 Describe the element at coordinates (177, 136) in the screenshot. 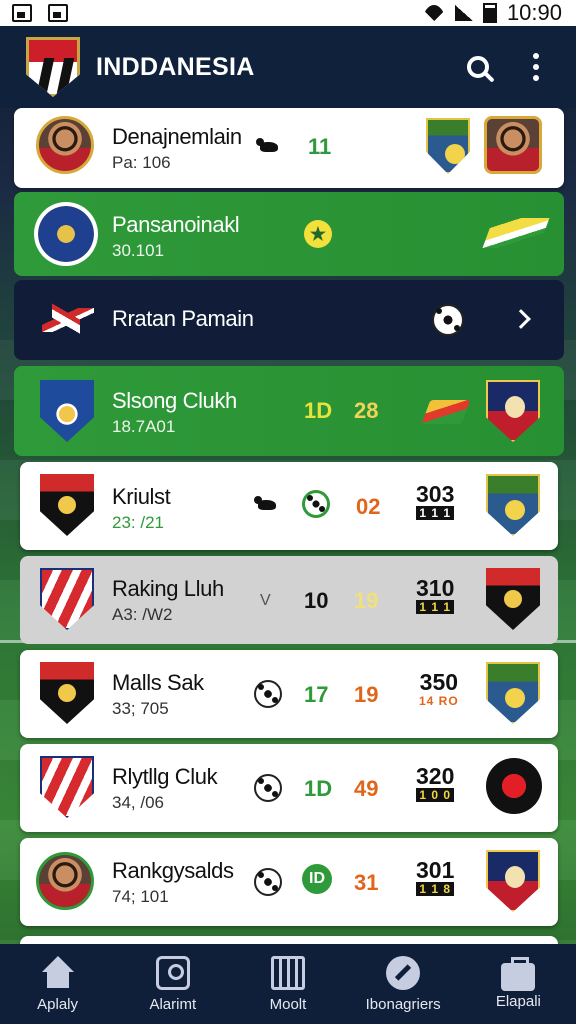

I see `item-name: Denajnemlain` at that location.